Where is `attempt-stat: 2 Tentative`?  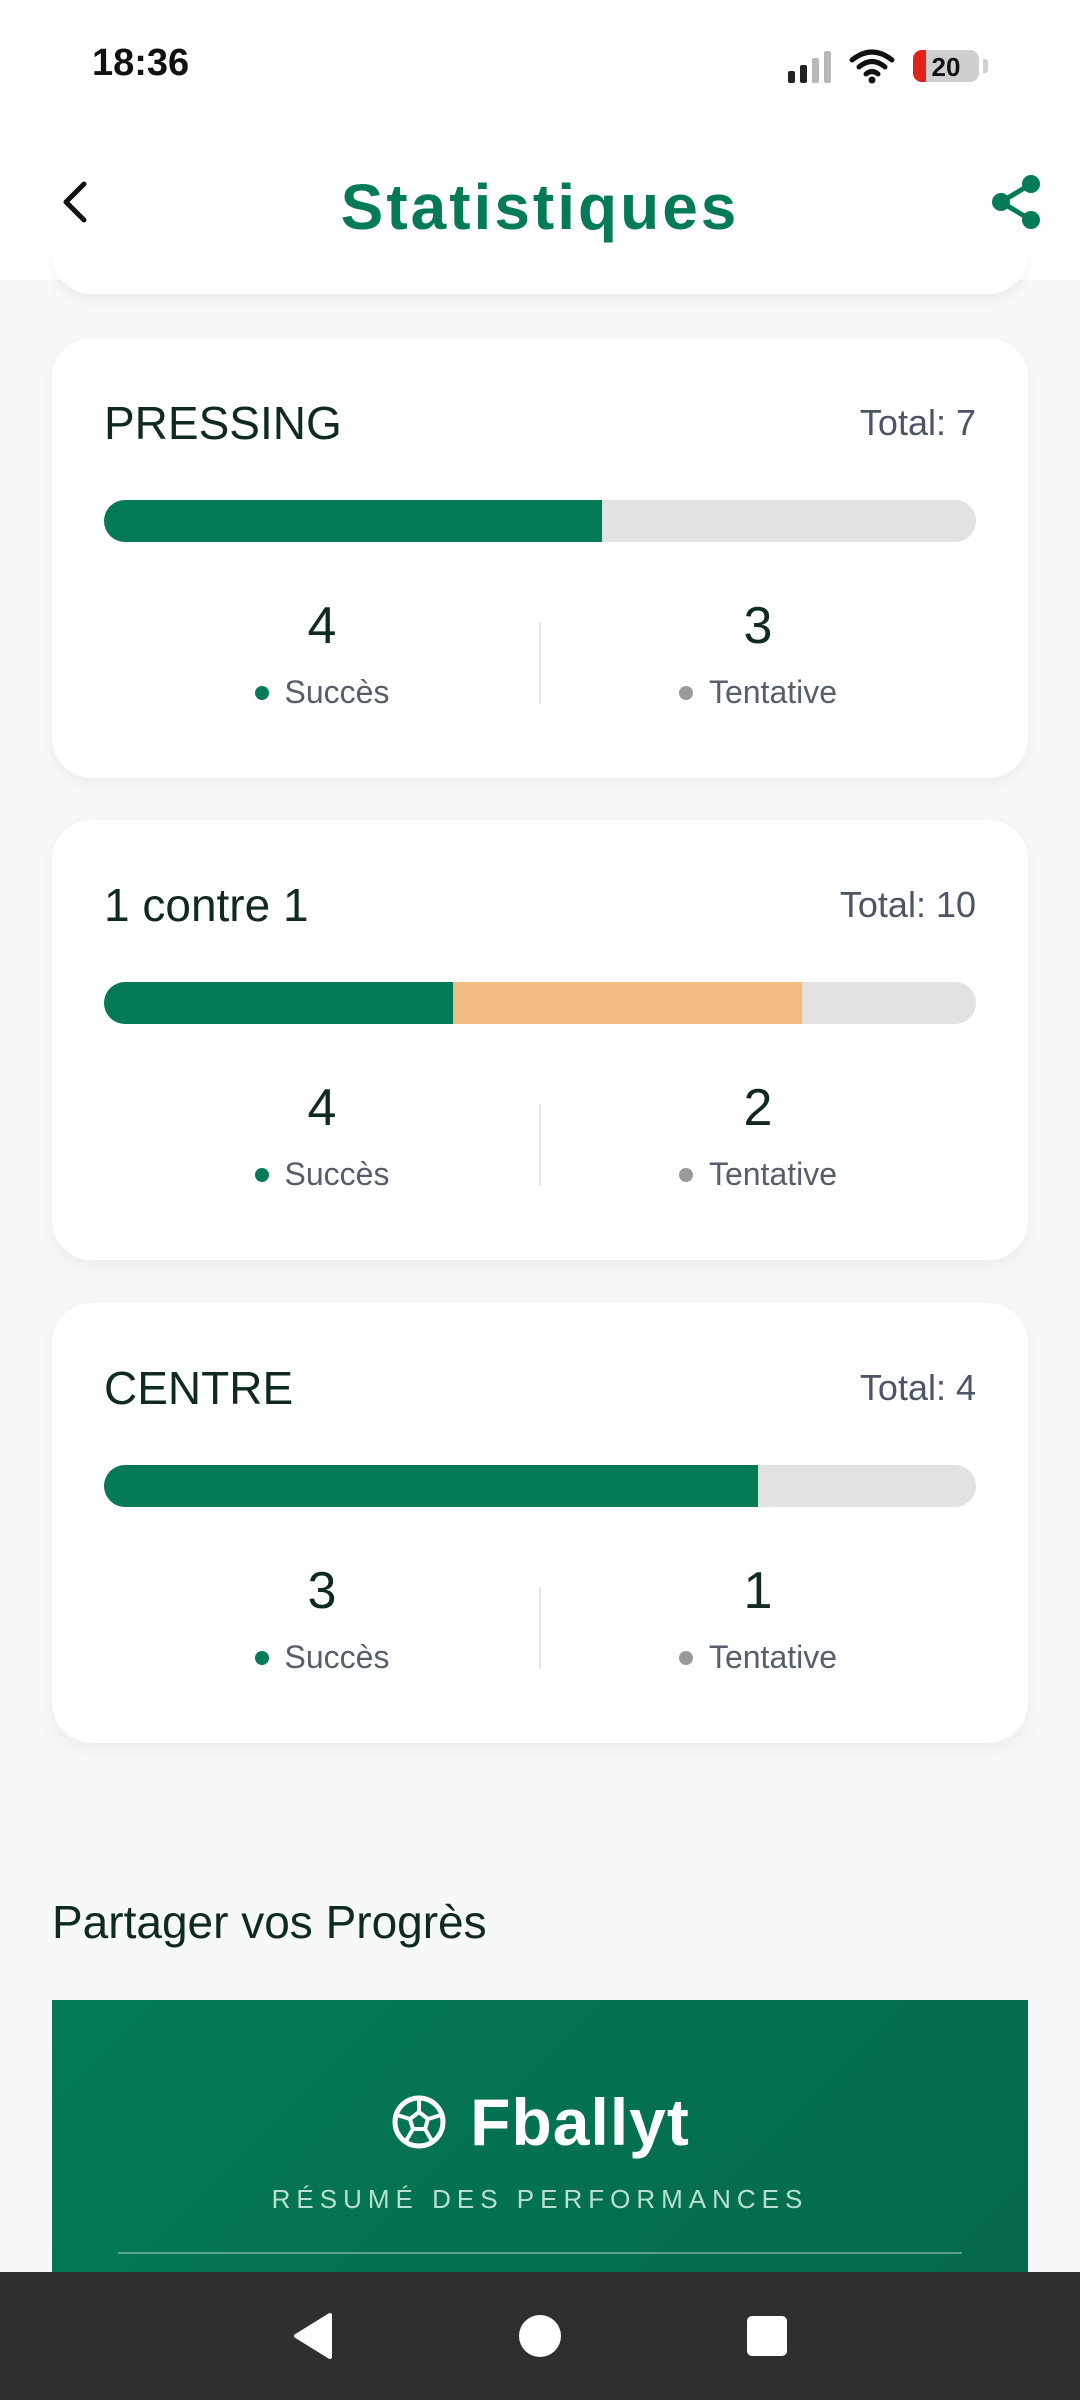 attempt-stat: 2 Tentative is located at coordinates (758, 1134).